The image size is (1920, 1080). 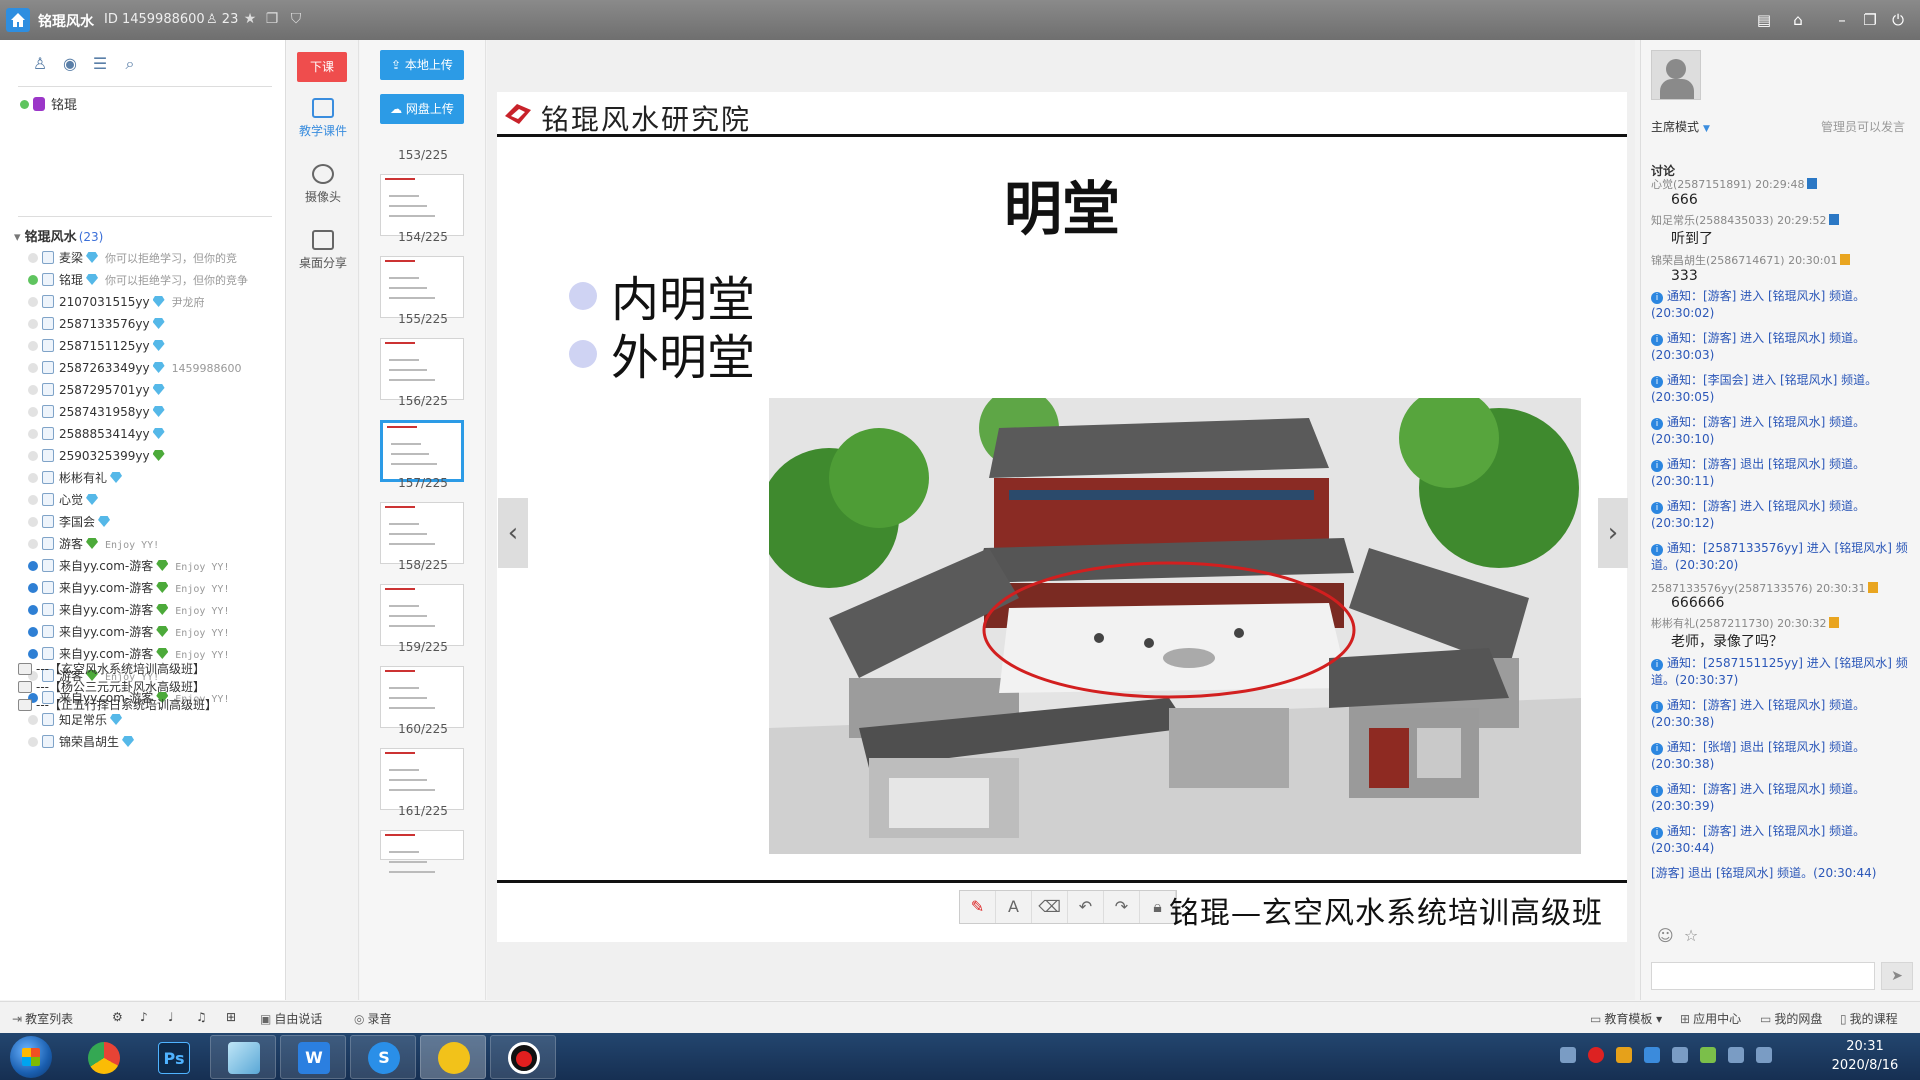 I want to click on free-talk-button: ▣ 自由说话, so click(x=291, y=1018).